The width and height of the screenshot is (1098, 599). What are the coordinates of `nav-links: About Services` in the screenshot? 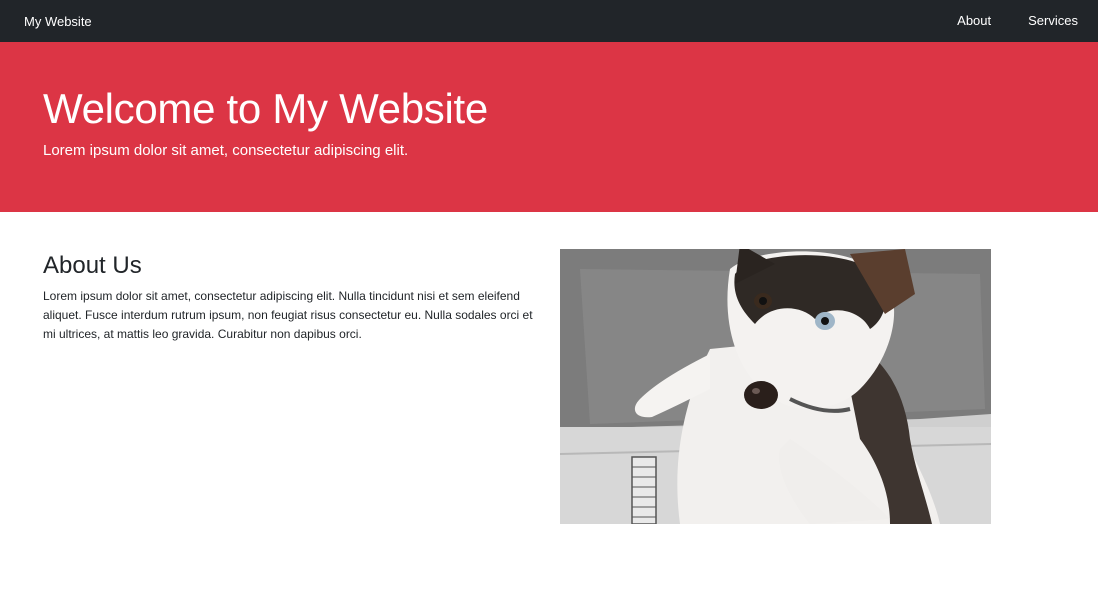 It's located at (1017, 21).